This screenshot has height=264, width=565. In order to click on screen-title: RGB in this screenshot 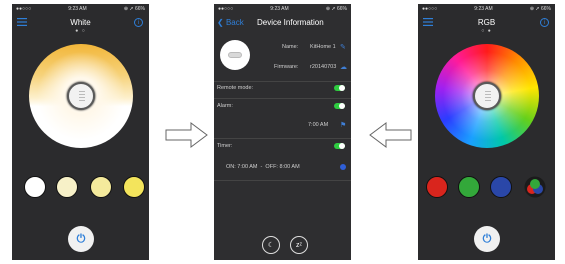, I will do `click(486, 22)`.